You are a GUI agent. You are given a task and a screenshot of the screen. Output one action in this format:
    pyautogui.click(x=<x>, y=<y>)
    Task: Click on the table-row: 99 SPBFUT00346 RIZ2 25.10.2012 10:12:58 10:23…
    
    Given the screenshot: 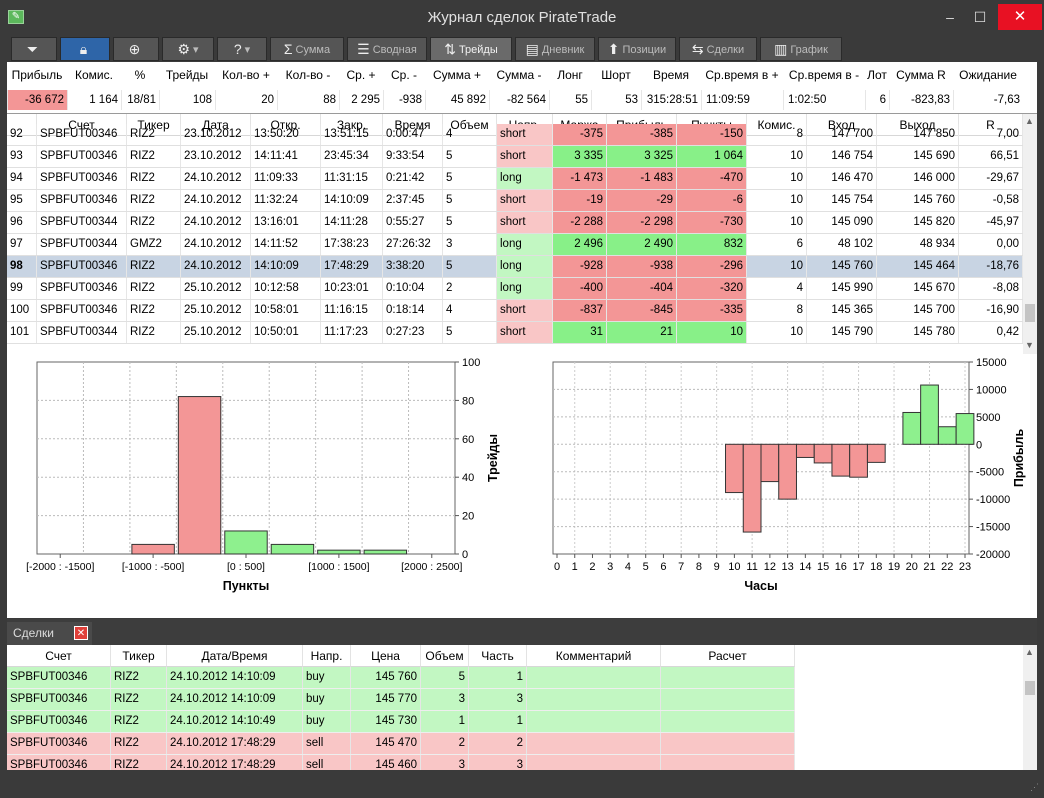 What is the action you would take?
    pyautogui.click(x=515, y=289)
    